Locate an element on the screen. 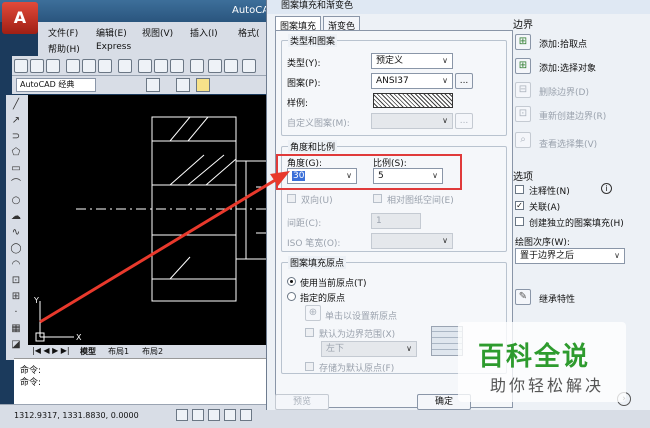 This screenshot has height=428, width=650. watermark-subtitle: 助你轻松解决 is located at coordinates (547, 385).